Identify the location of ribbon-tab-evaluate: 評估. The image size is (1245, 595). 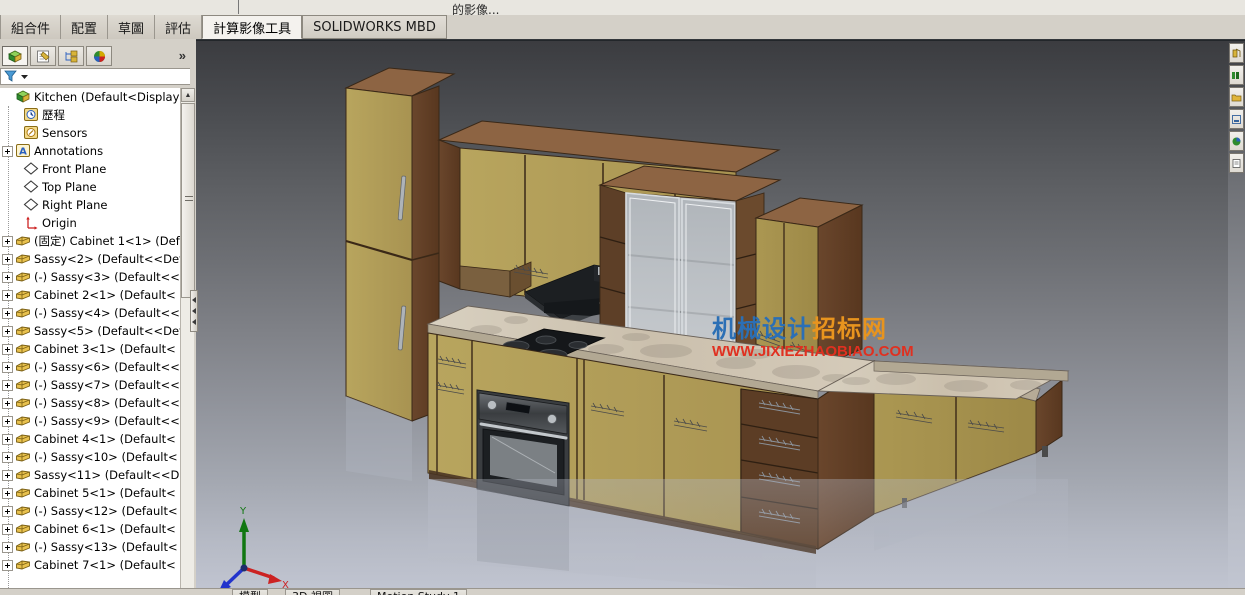
(179, 27).